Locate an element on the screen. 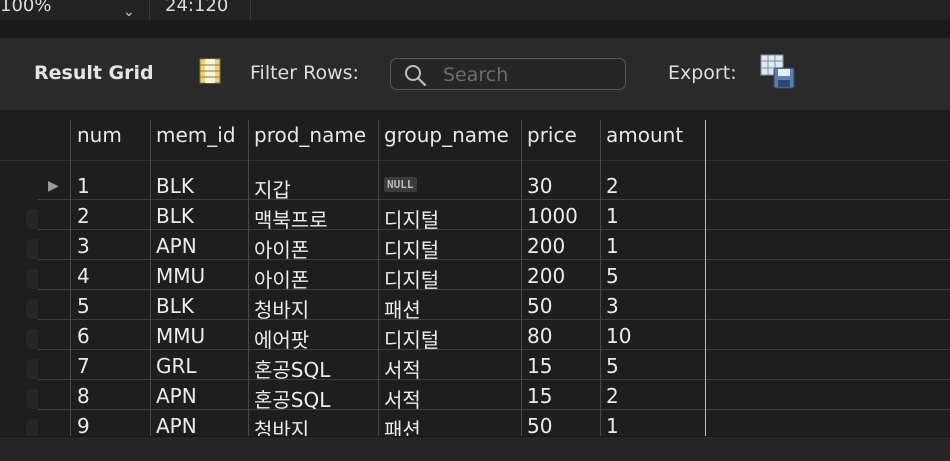  table-row: ▶ 1 BLK 지갑 NULL 30 2 is located at coordinates (475, 186).